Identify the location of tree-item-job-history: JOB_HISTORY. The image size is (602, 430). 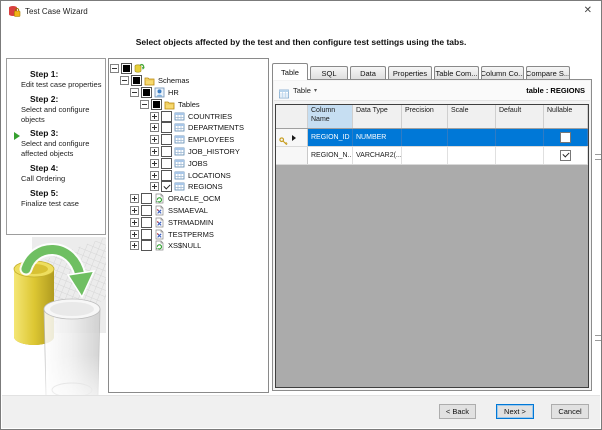
(188, 151).